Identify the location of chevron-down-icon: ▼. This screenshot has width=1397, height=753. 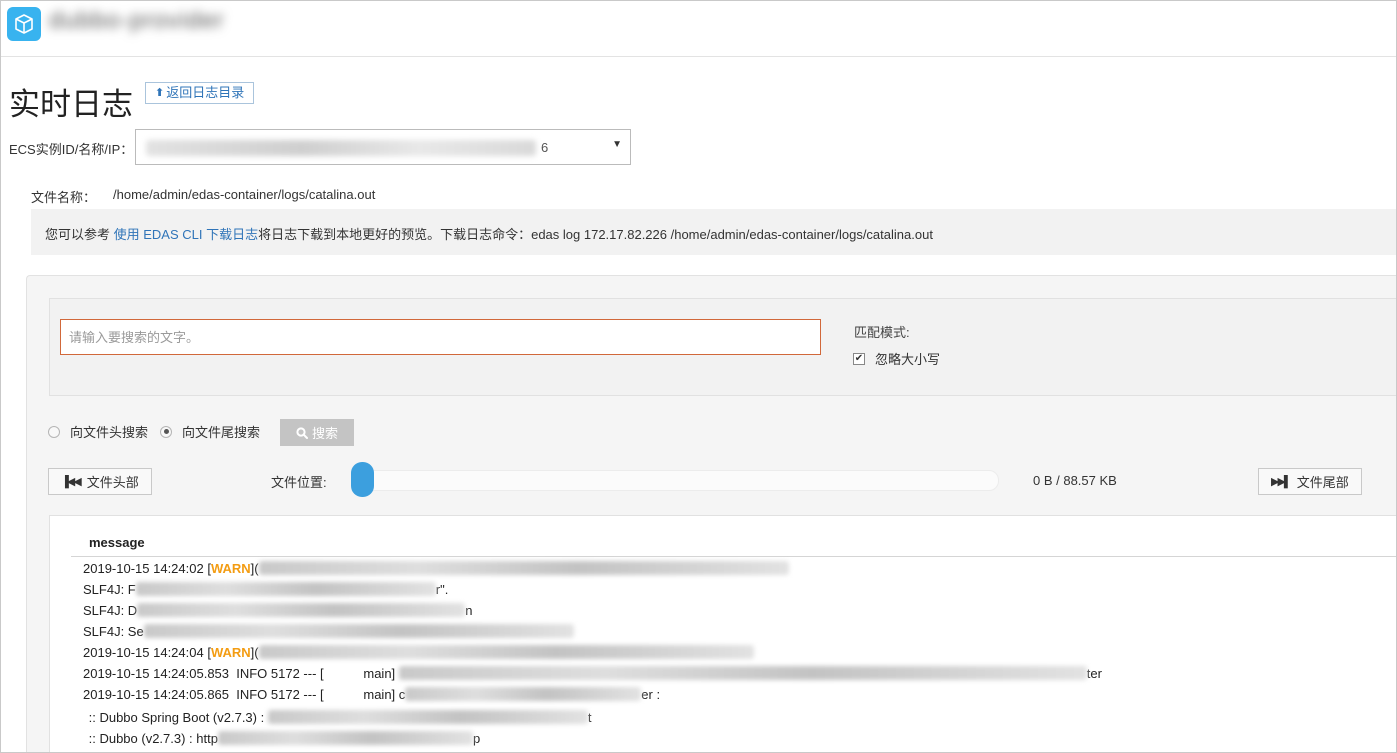
(617, 144).